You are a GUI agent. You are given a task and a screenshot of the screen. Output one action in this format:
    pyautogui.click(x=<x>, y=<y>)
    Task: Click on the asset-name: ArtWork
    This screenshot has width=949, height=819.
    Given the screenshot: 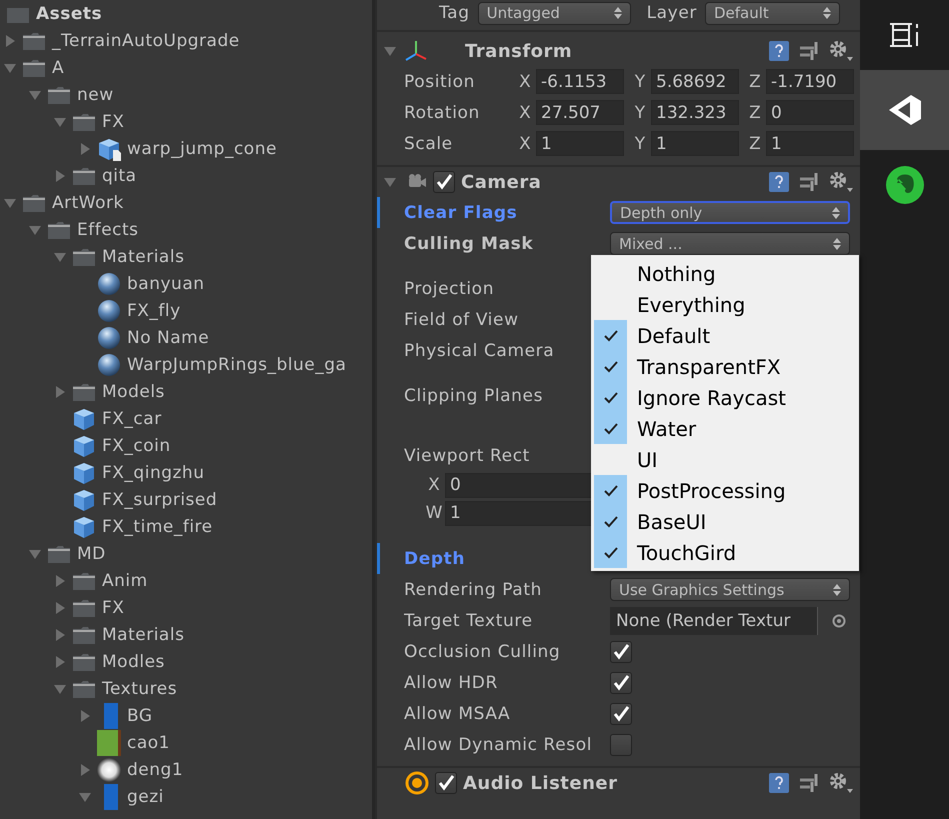 What is the action you would take?
    pyautogui.click(x=88, y=202)
    